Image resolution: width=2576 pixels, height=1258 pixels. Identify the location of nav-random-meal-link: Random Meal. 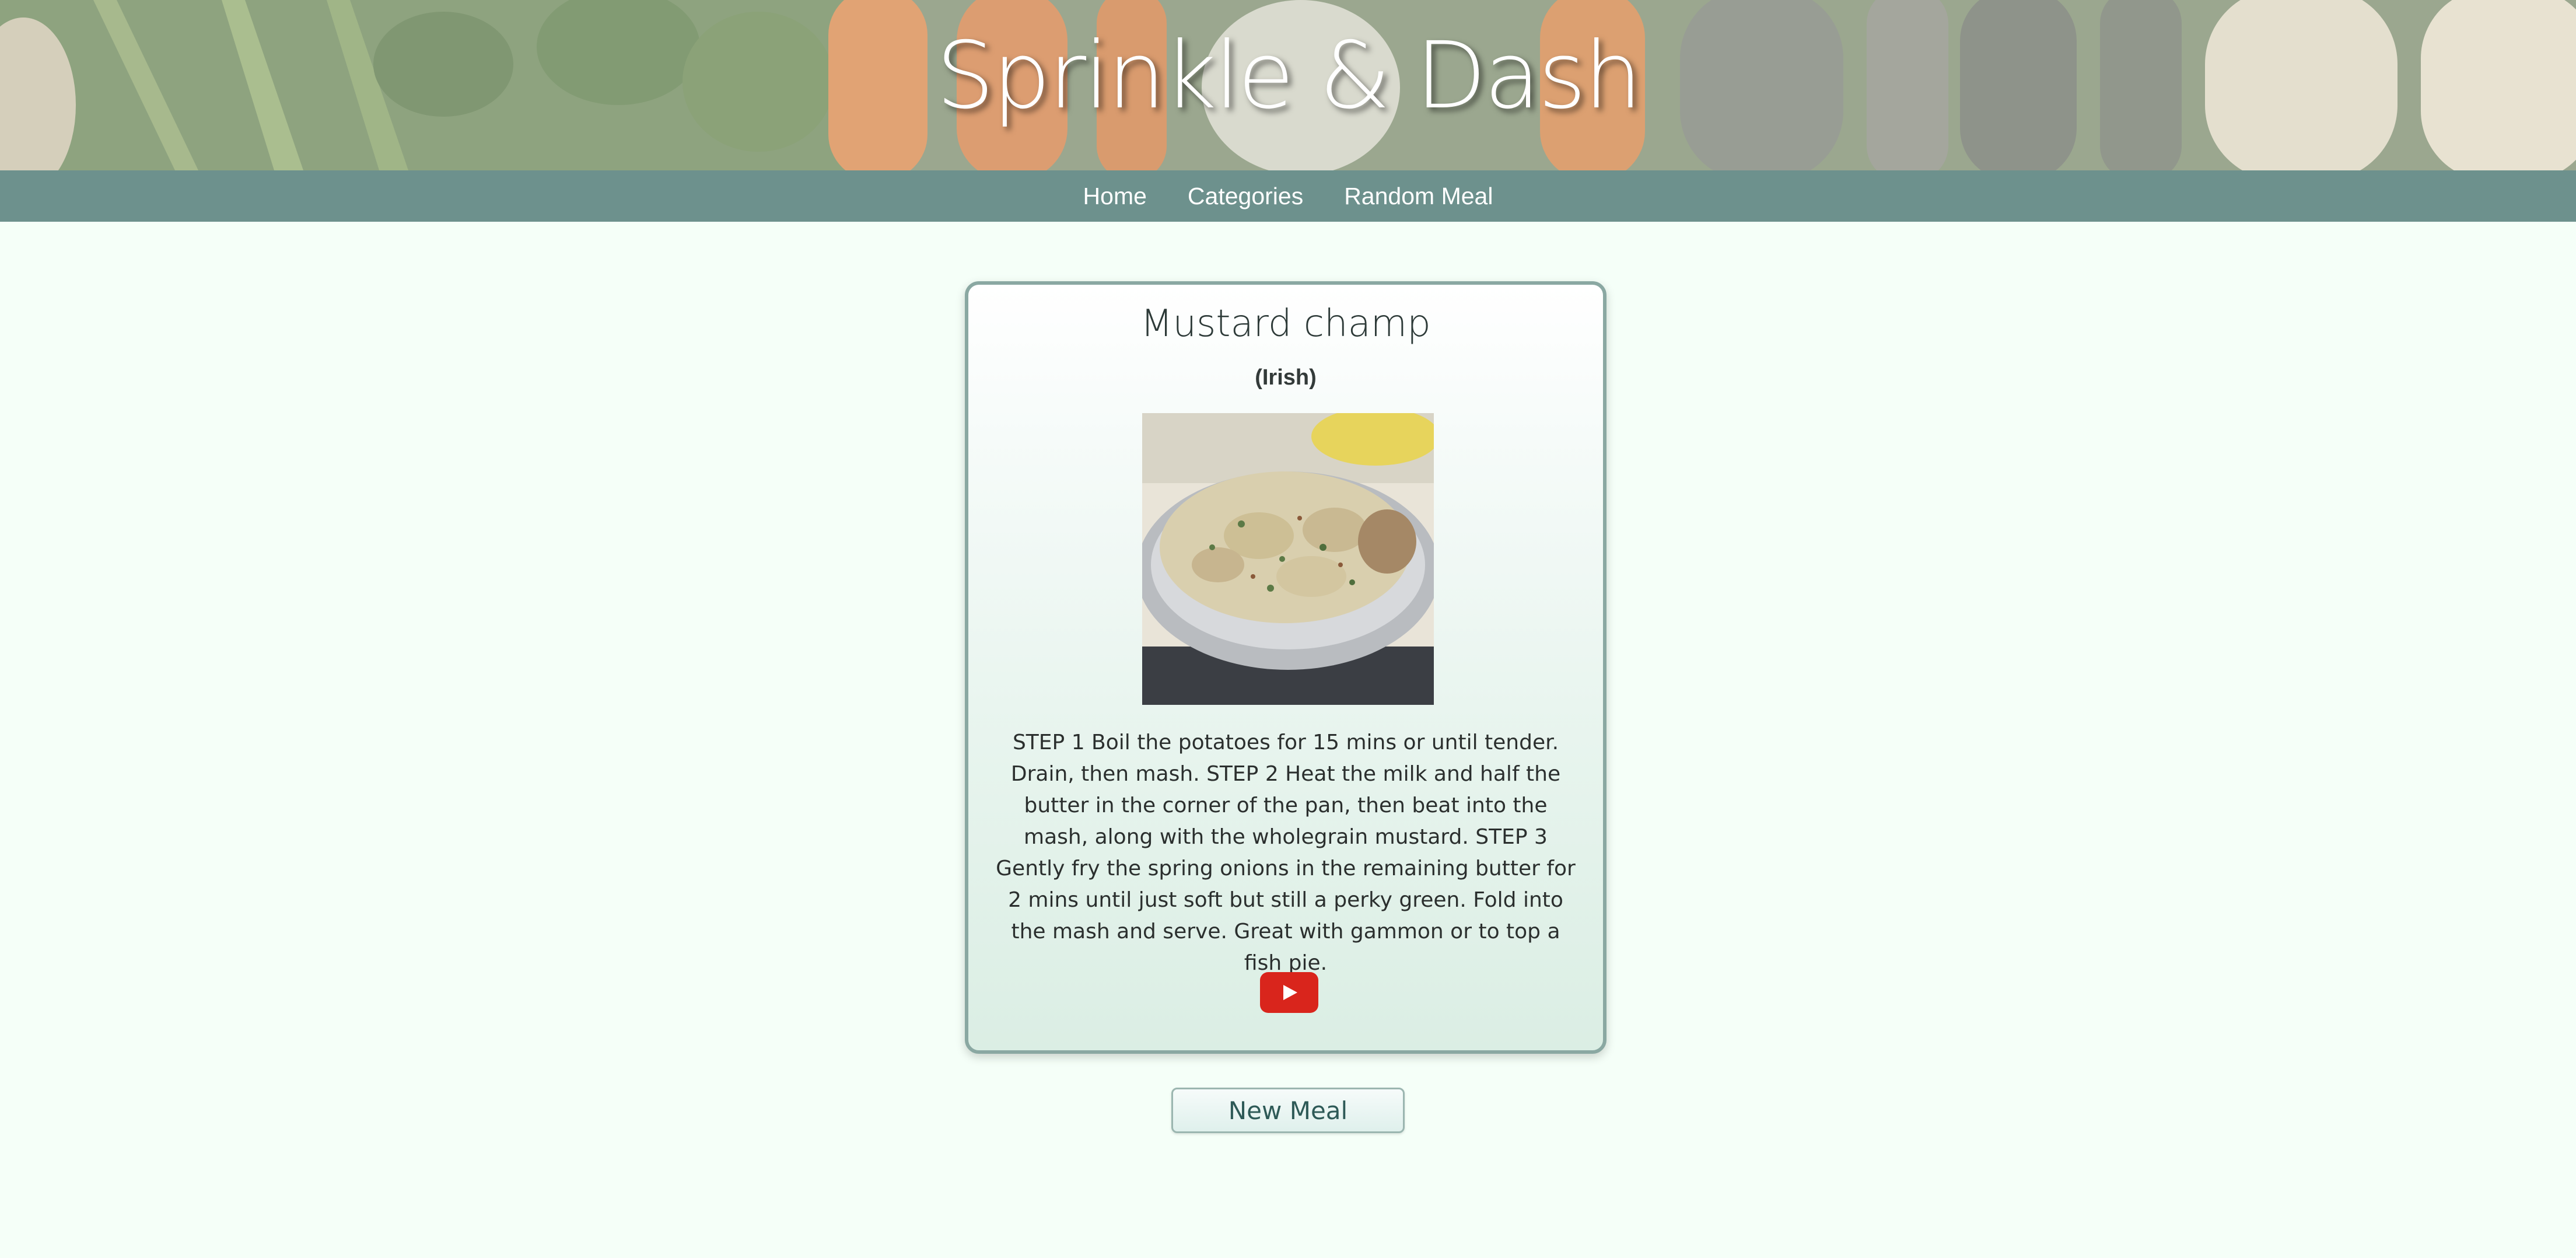
(1419, 197).